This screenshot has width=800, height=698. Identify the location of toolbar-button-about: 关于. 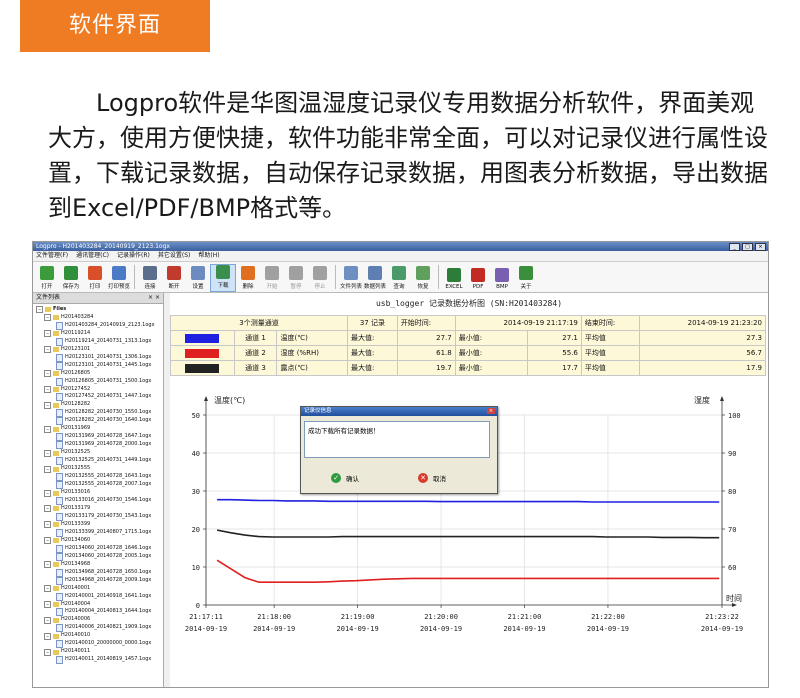
(526, 279).